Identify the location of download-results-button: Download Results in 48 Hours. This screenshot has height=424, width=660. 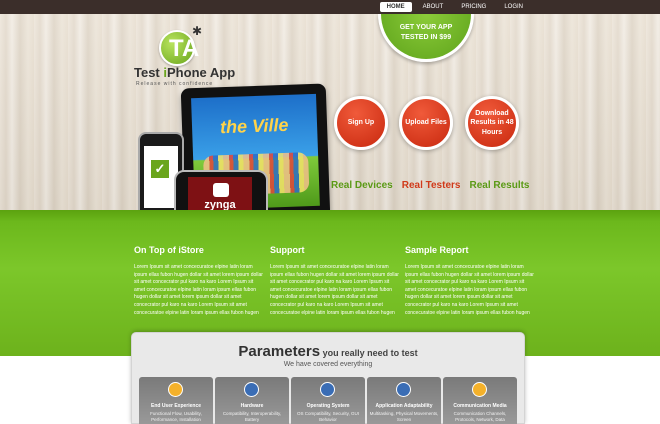
(492, 123).